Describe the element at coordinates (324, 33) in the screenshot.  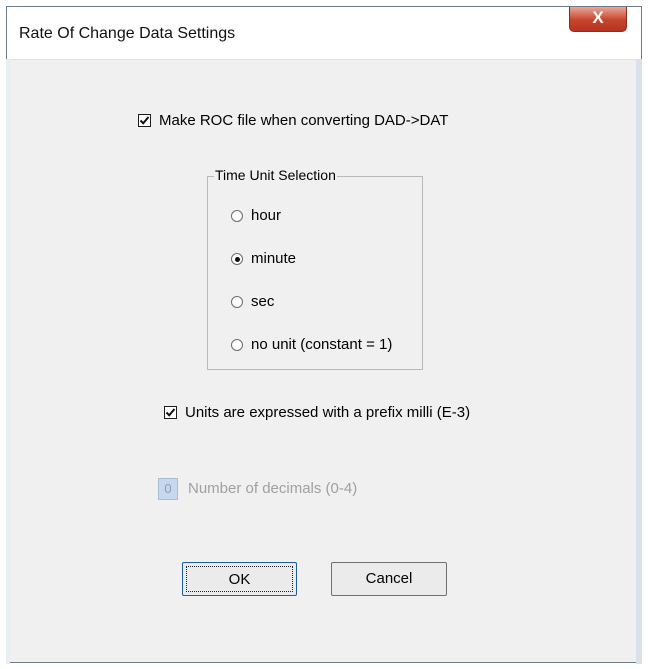
I see `title-bar: Rate Of Change Data Settings X` at that location.